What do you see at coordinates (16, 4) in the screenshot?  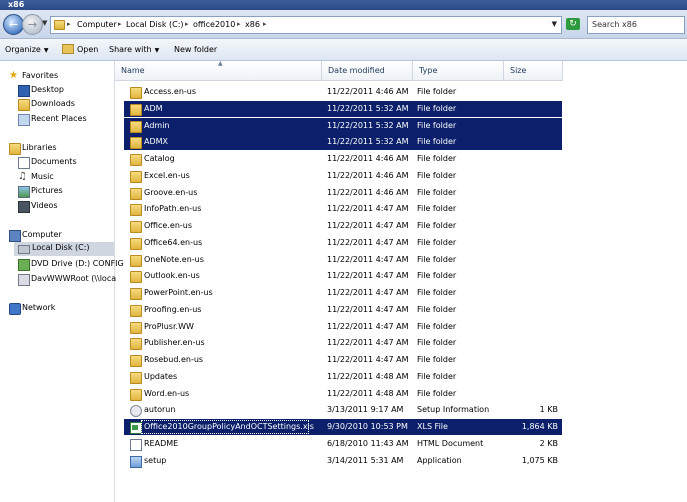 I see `window-title: x86` at bounding box center [16, 4].